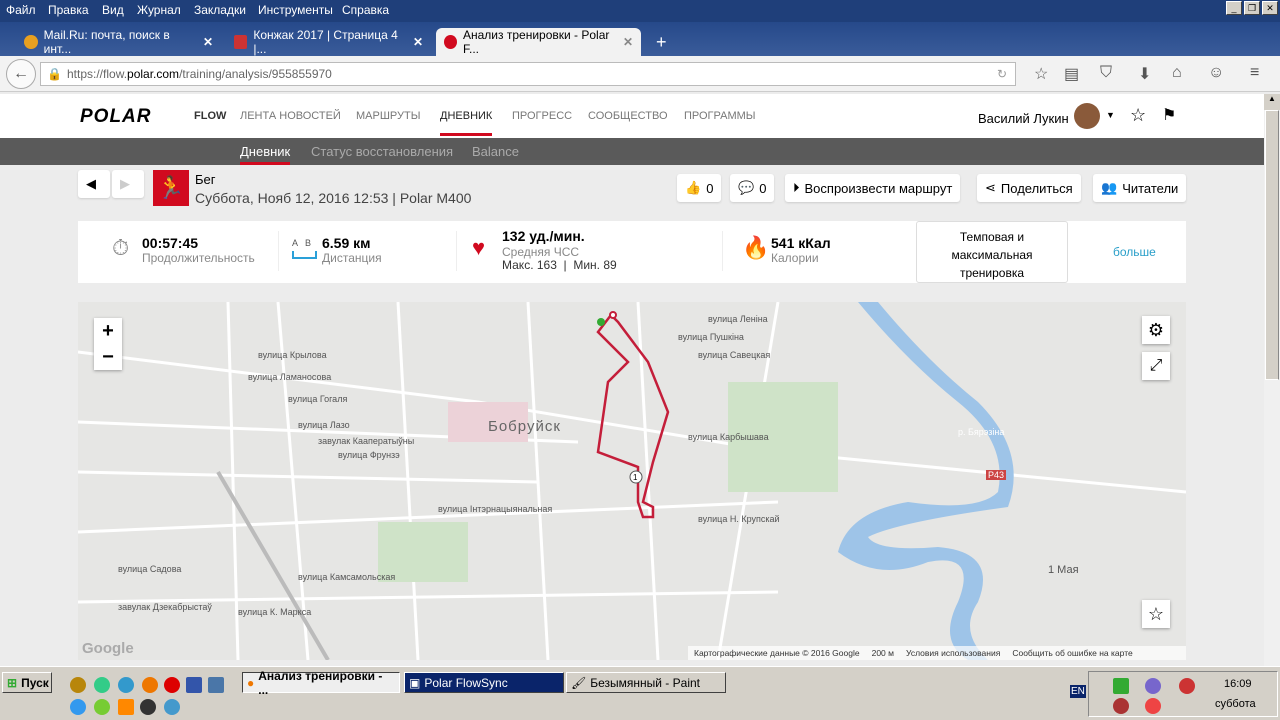 The width and height of the screenshot is (1280, 720). Describe the element at coordinates (108, 648) in the screenshot. I see `google-logo: Google` at that location.